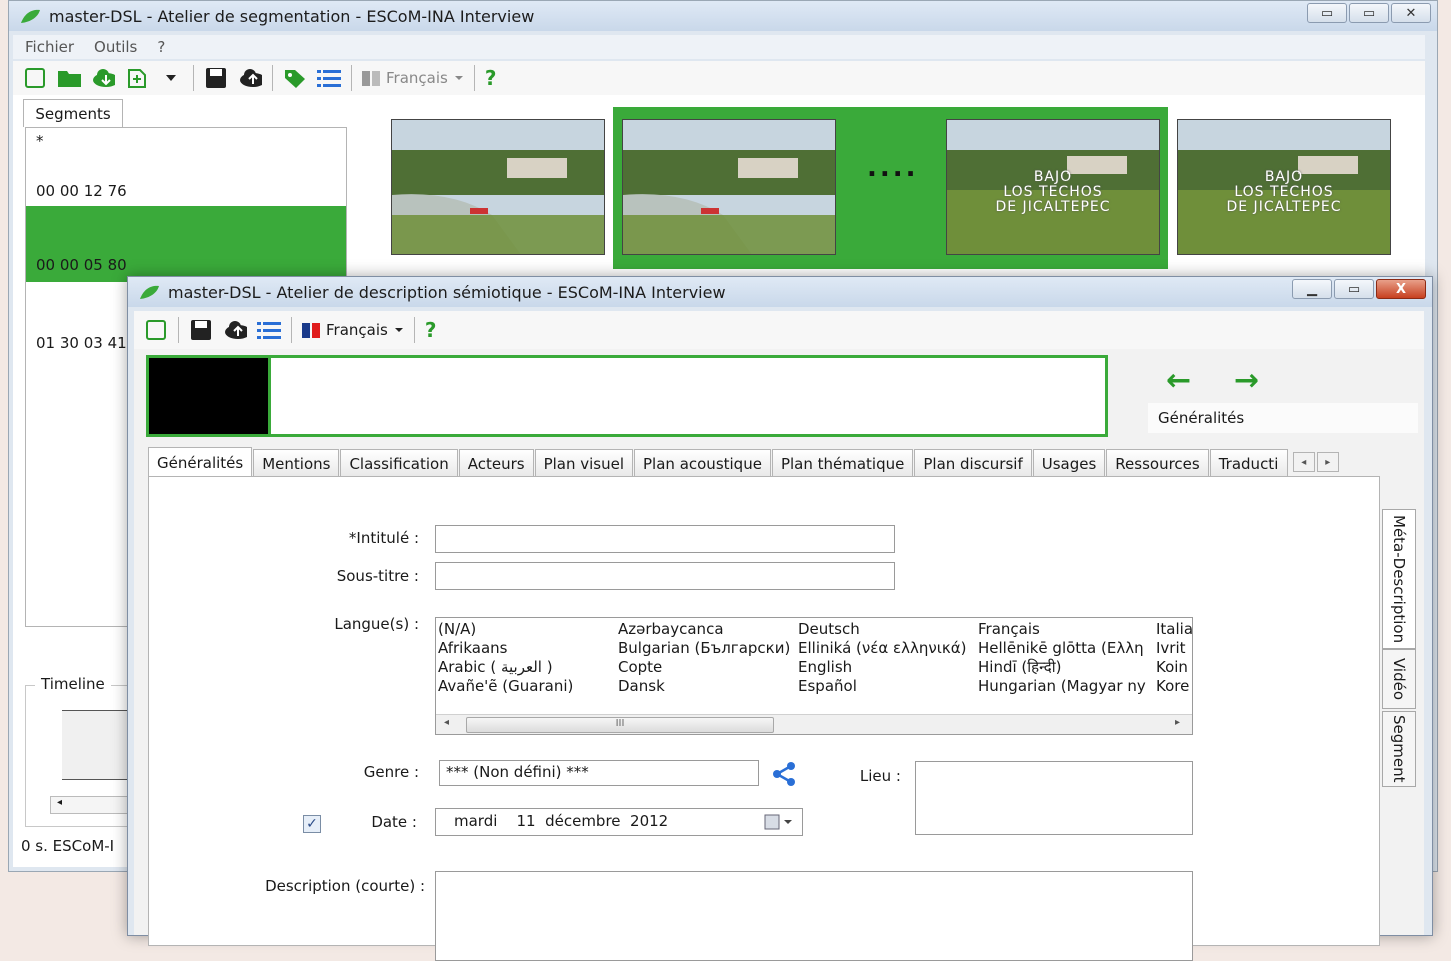 This screenshot has height=961, width=1451. Describe the element at coordinates (1246, 380) in the screenshot. I see `next-arrow-icon: →` at that location.